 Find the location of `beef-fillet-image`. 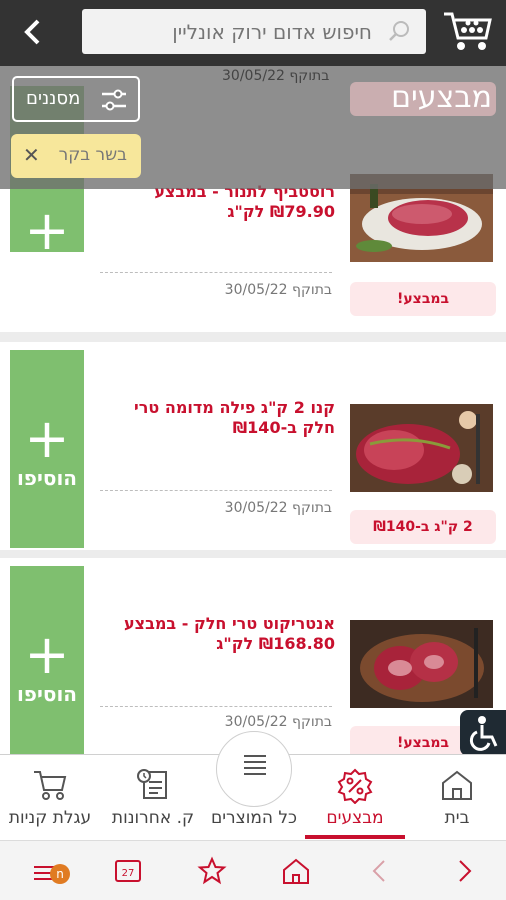

beef-fillet-image is located at coordinates (421, 448).